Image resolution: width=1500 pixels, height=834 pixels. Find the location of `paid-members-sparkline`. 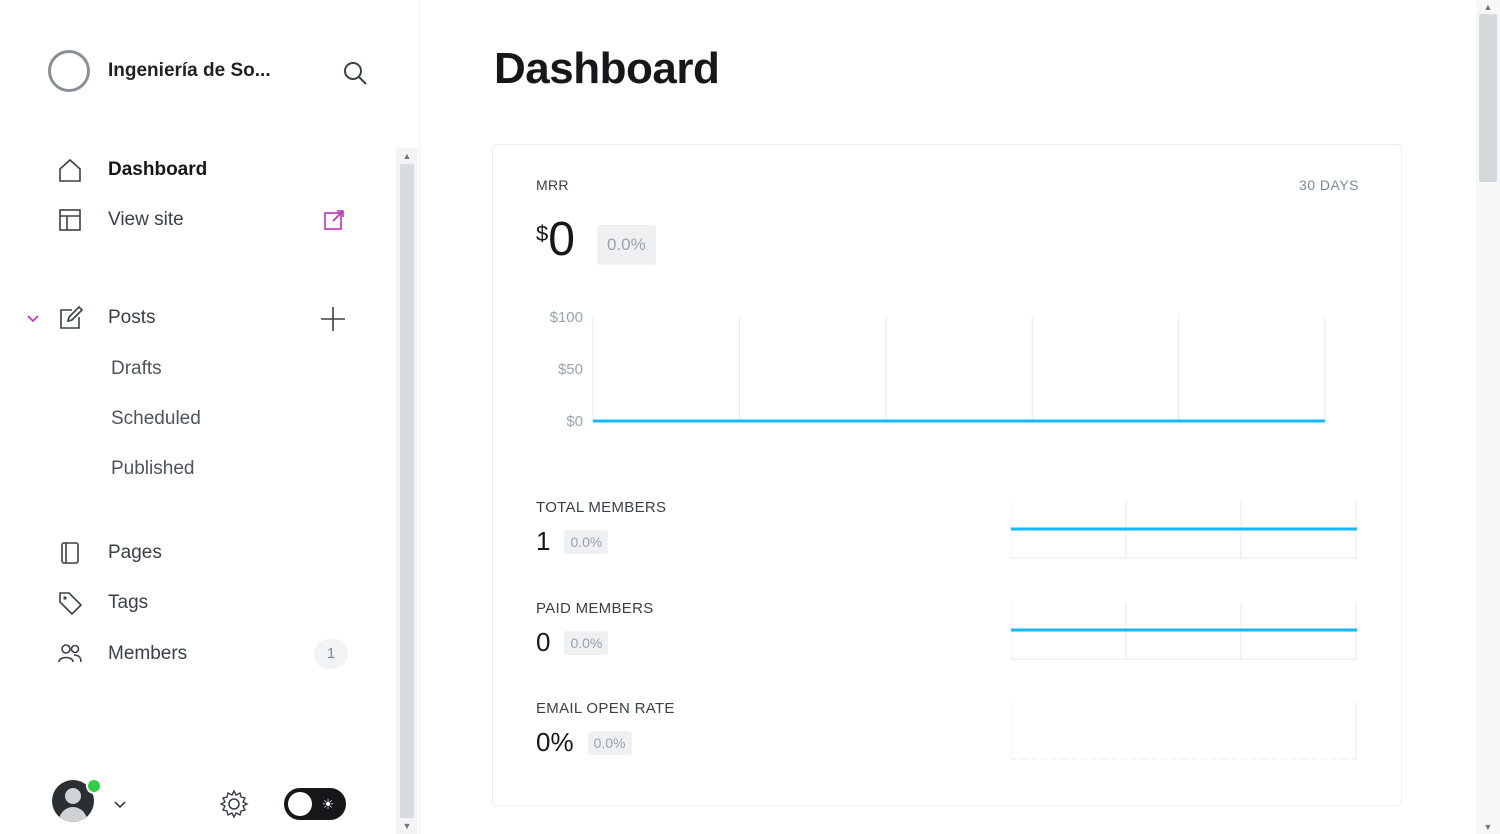

paid-members-sparkline is located at coordinates (1184, 631).